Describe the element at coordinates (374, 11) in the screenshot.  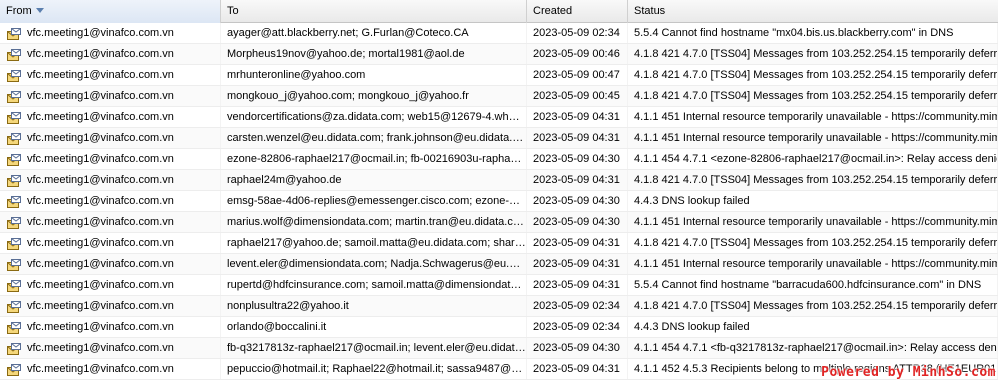
I see `column-header-to: To` at that location.